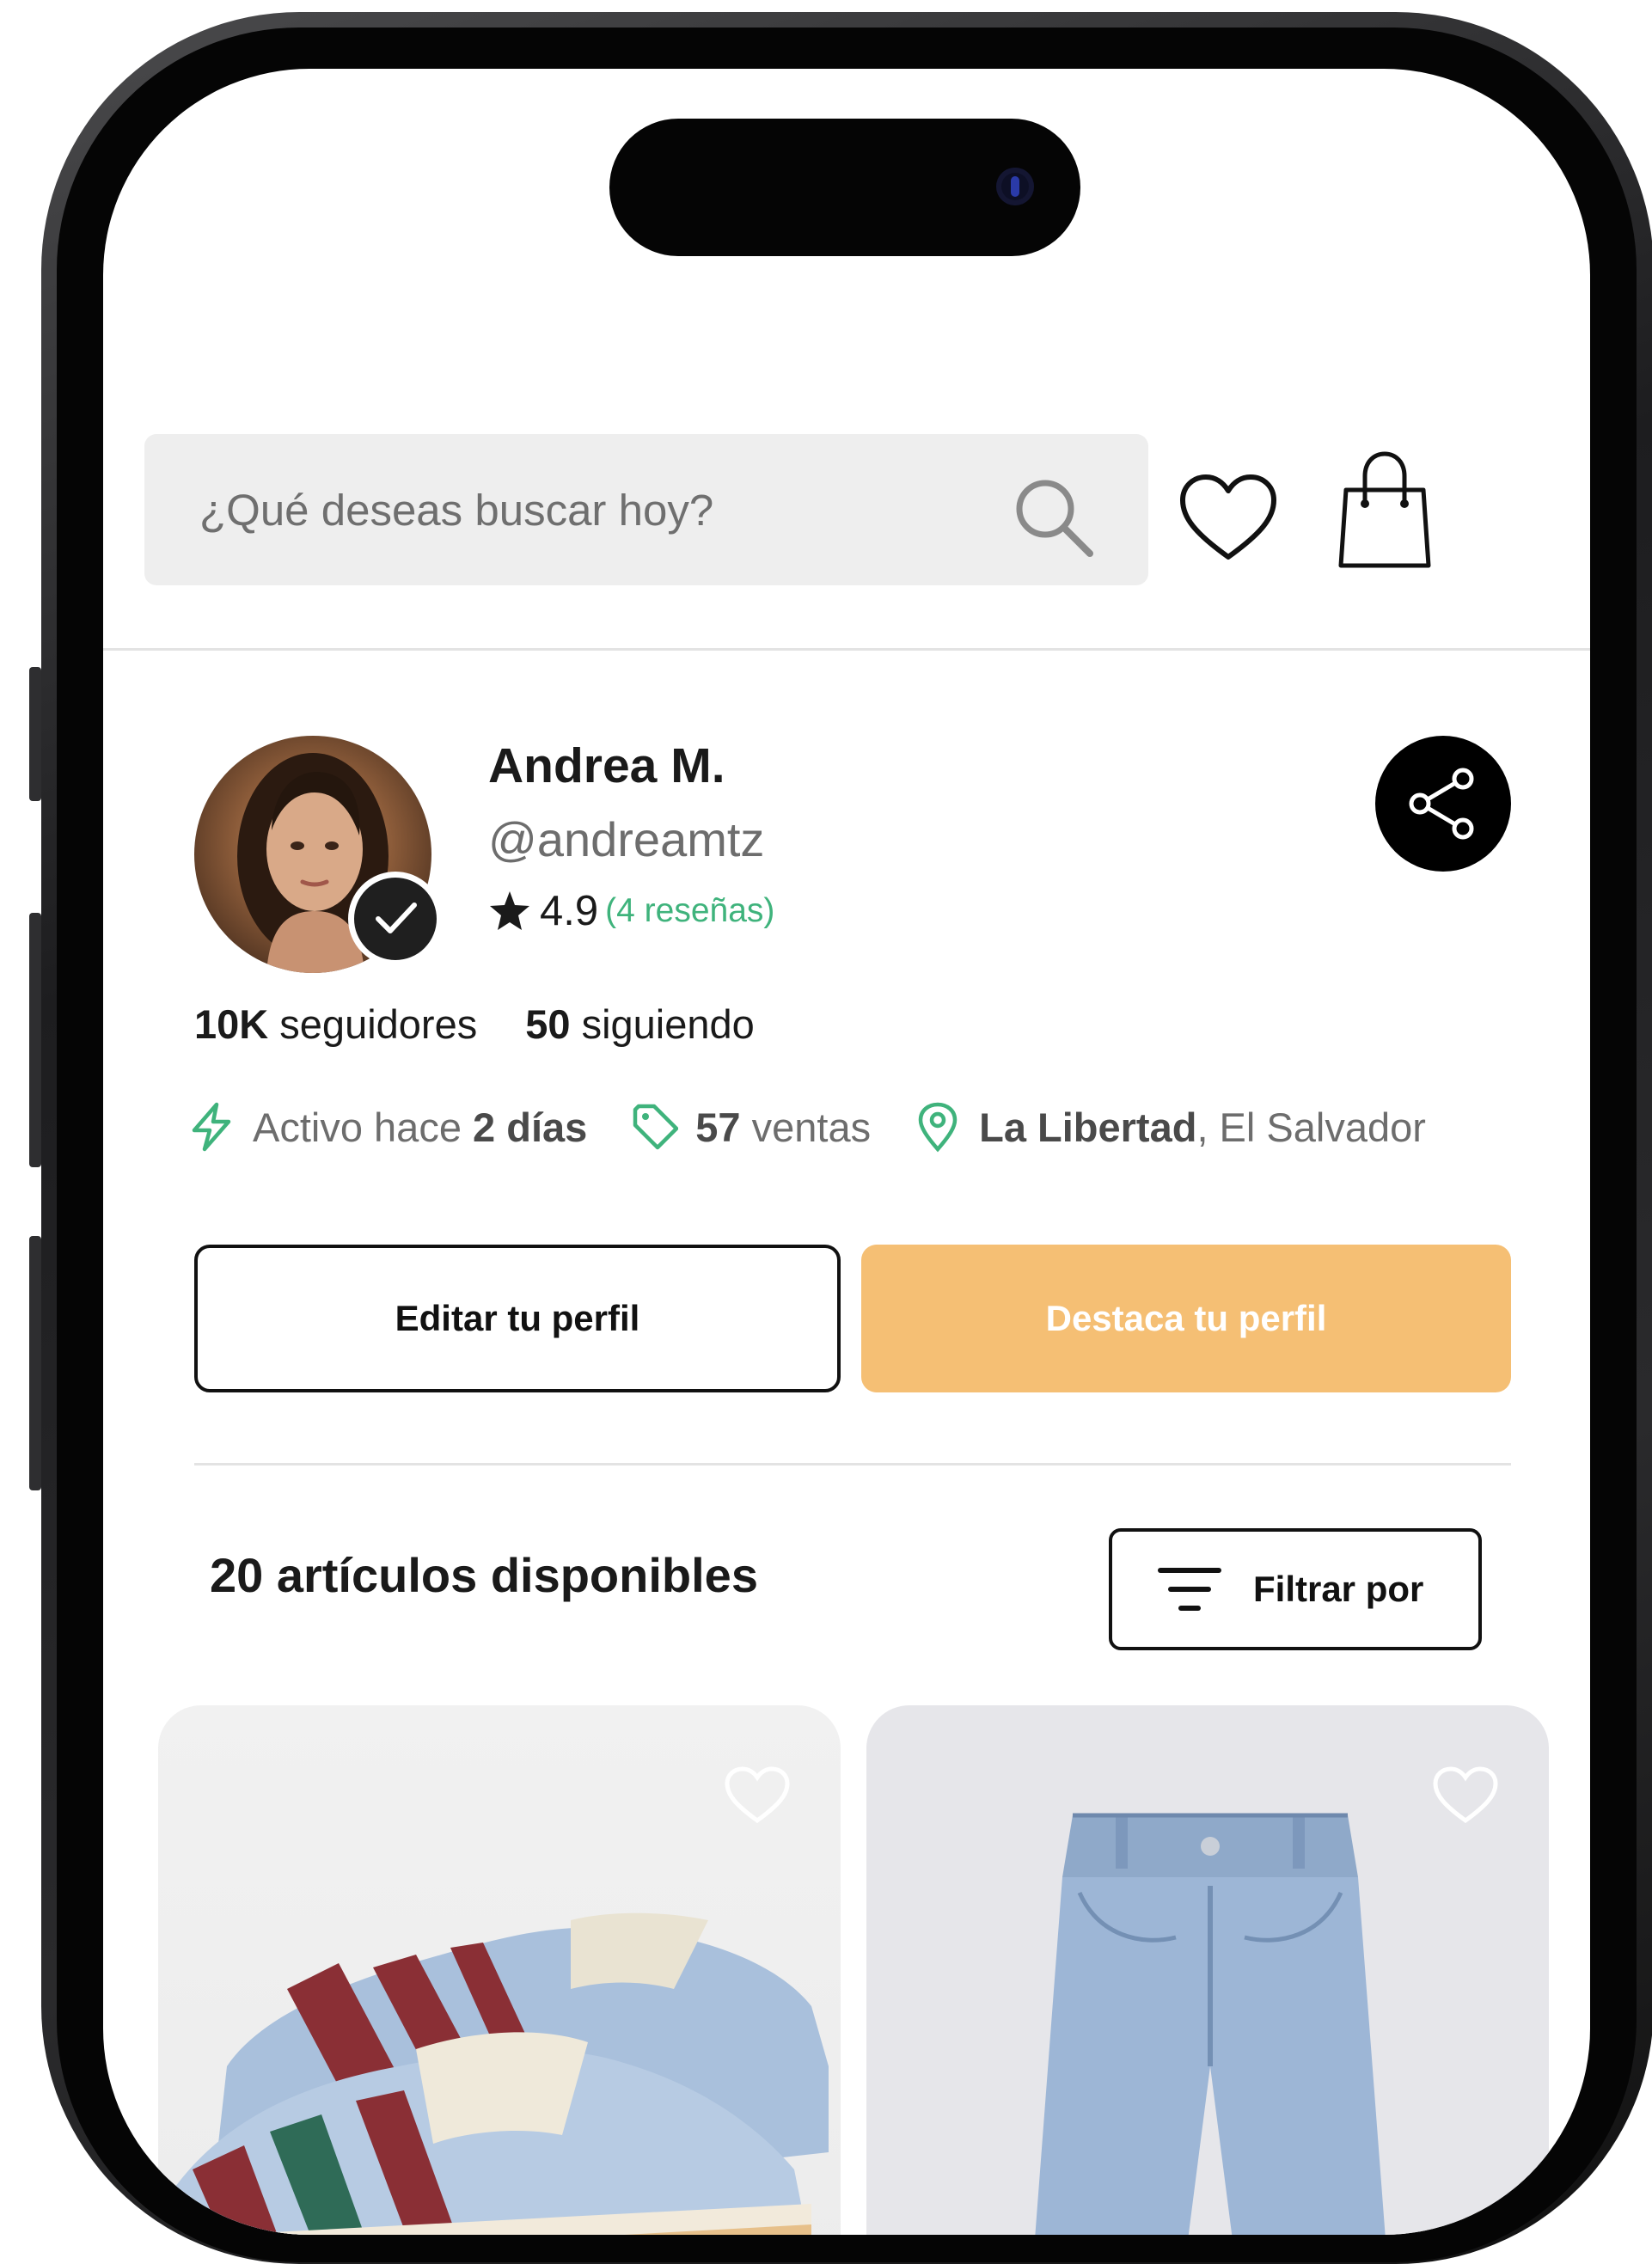 The image size is (1652, 2264). What do you see at coordinates (387, 1127) in the screenshot?
I see `activity-status: Activo hace 2 días` at bounding box center [387, 1127].